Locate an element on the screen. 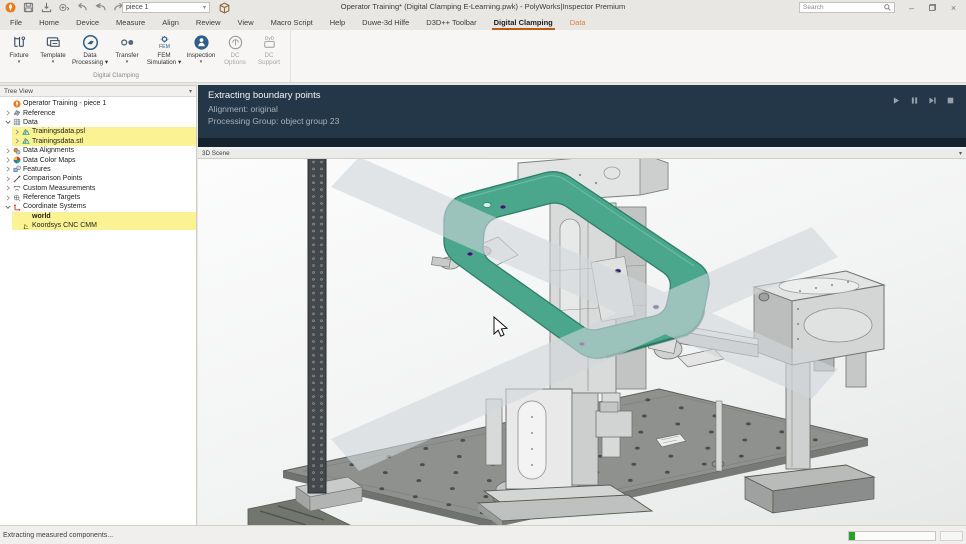 This screenshot has height=544, width=966. tree-item-data-alignments: Data Alignments is located at coordinates (98, 150).